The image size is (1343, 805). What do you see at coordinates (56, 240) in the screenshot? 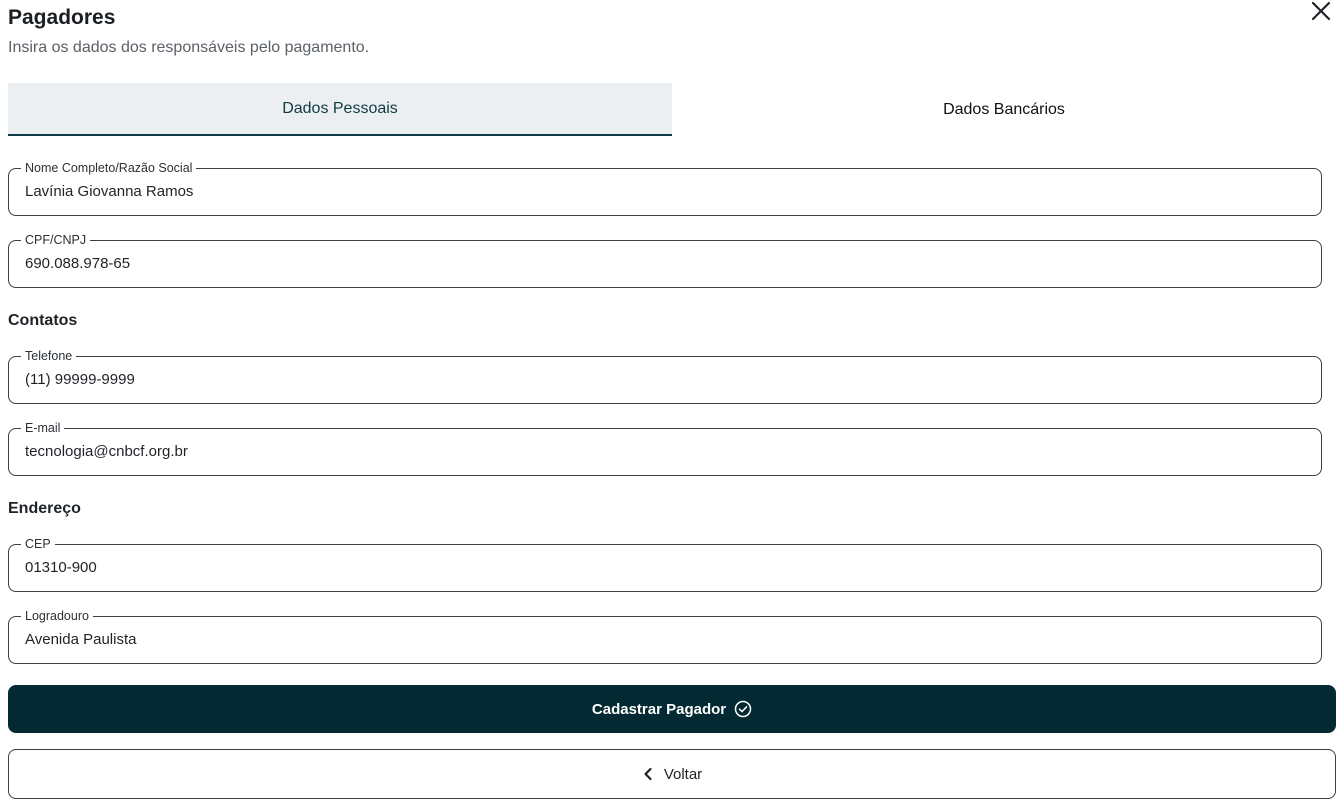
I see `cpf-label: CPF/CNPJ` at bounding box center [56, 240].